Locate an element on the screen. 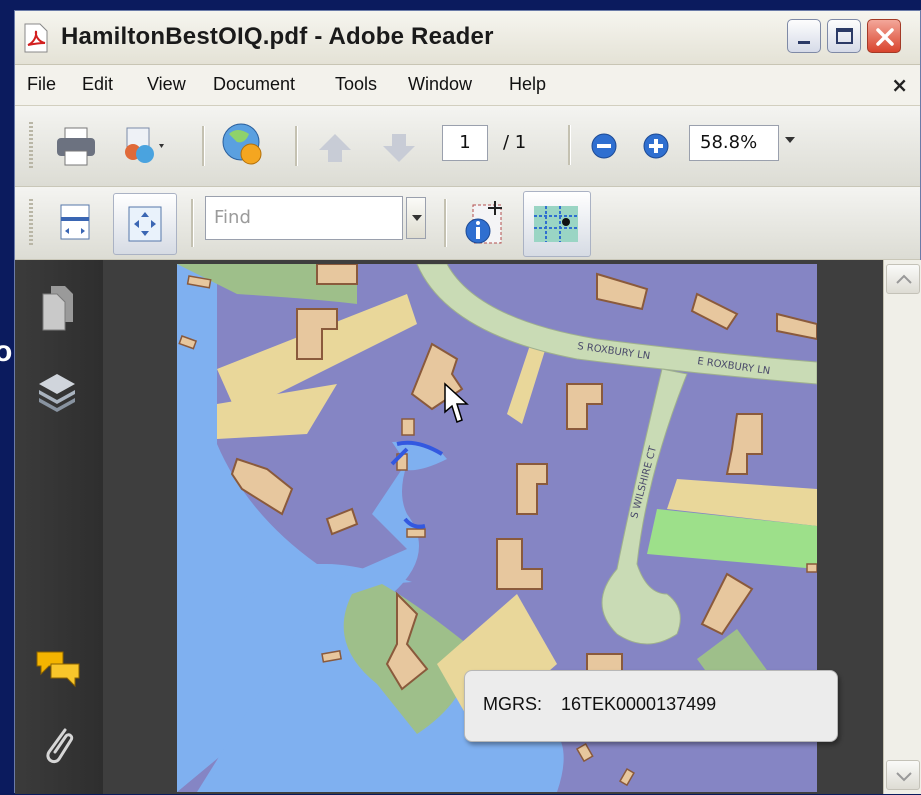  attachments-icon is located at coordinates (57, 746).